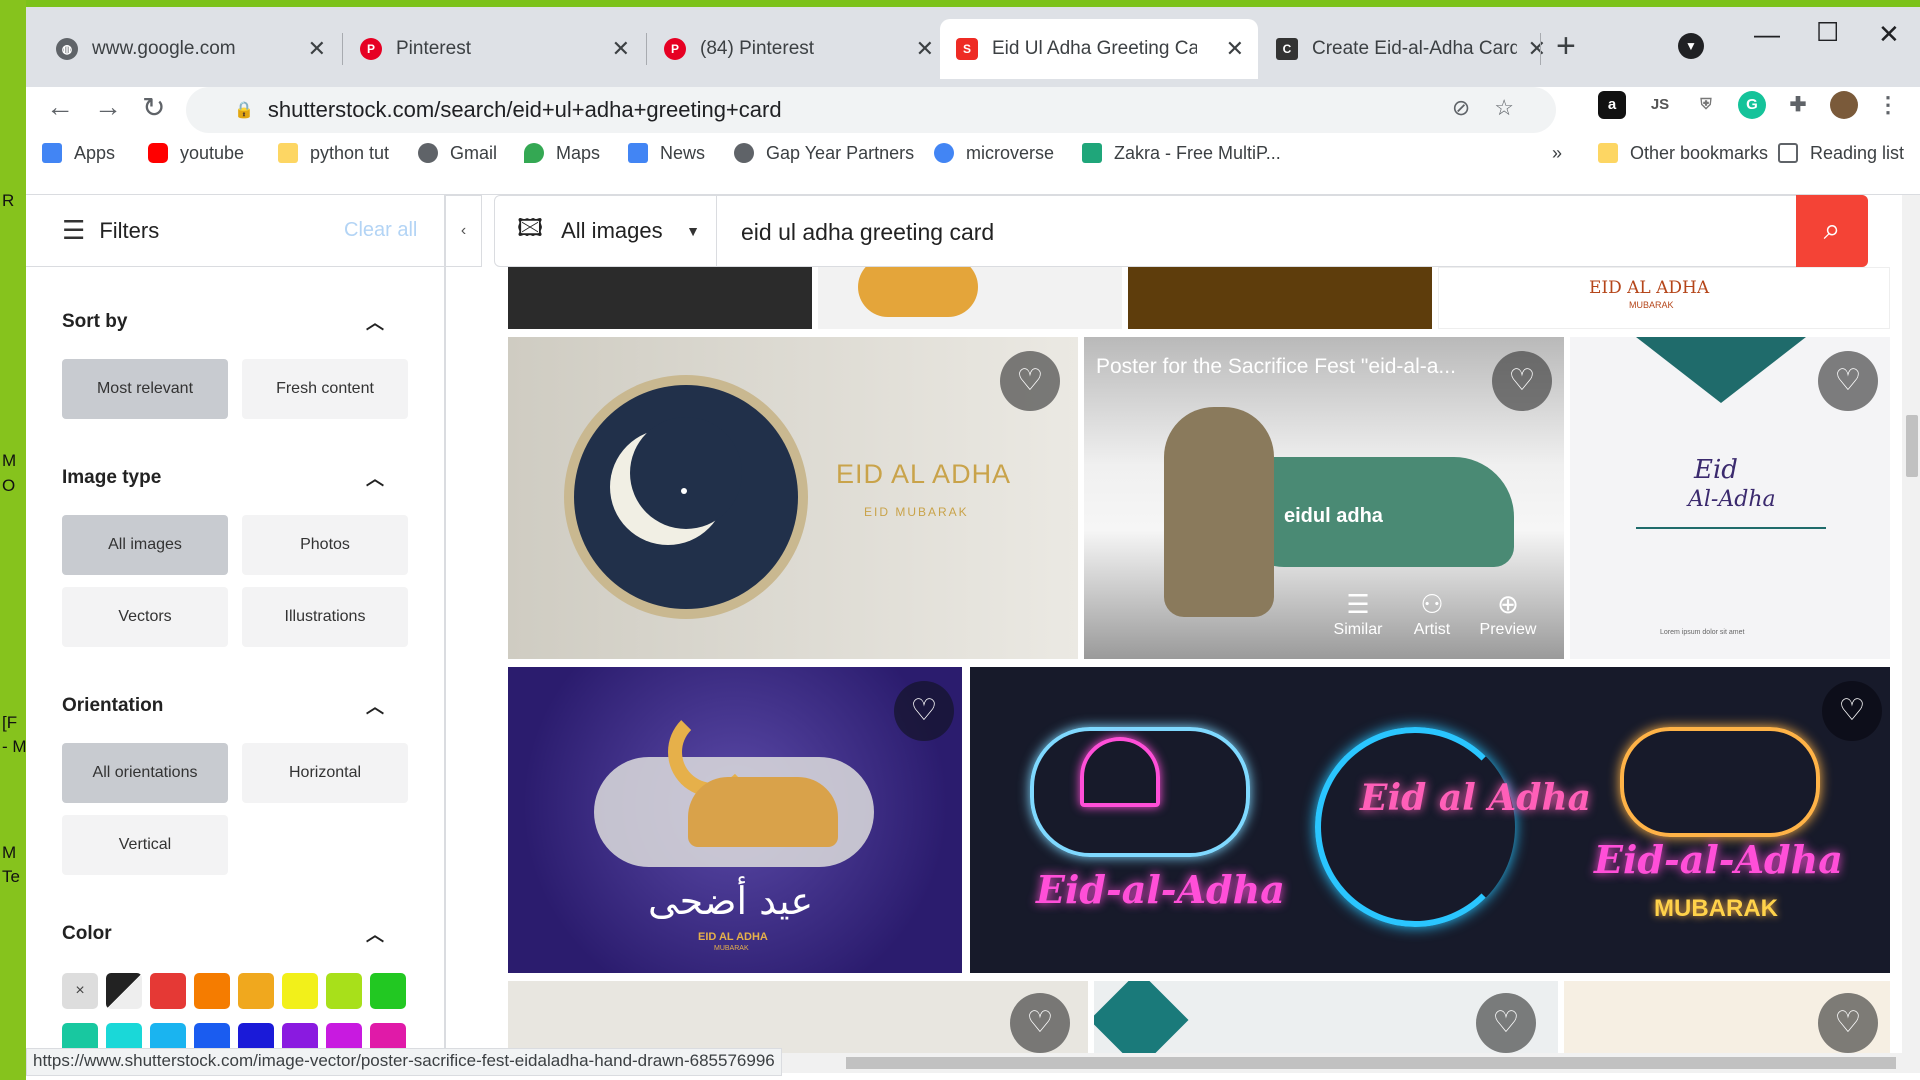 Image resolution: width=1920 pixels, height=1080 pixels. What do you see at coordinates (350, 152) in the screenshot?
I see `bookmark-label: python tut` at bounding box center [350, 152].